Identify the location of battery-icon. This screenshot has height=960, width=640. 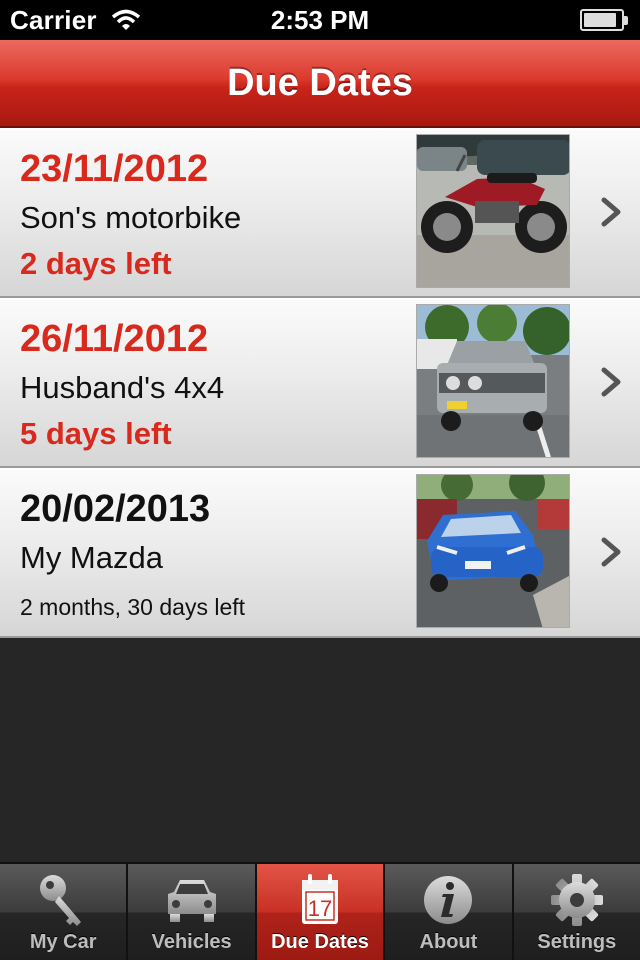
(604, 20).